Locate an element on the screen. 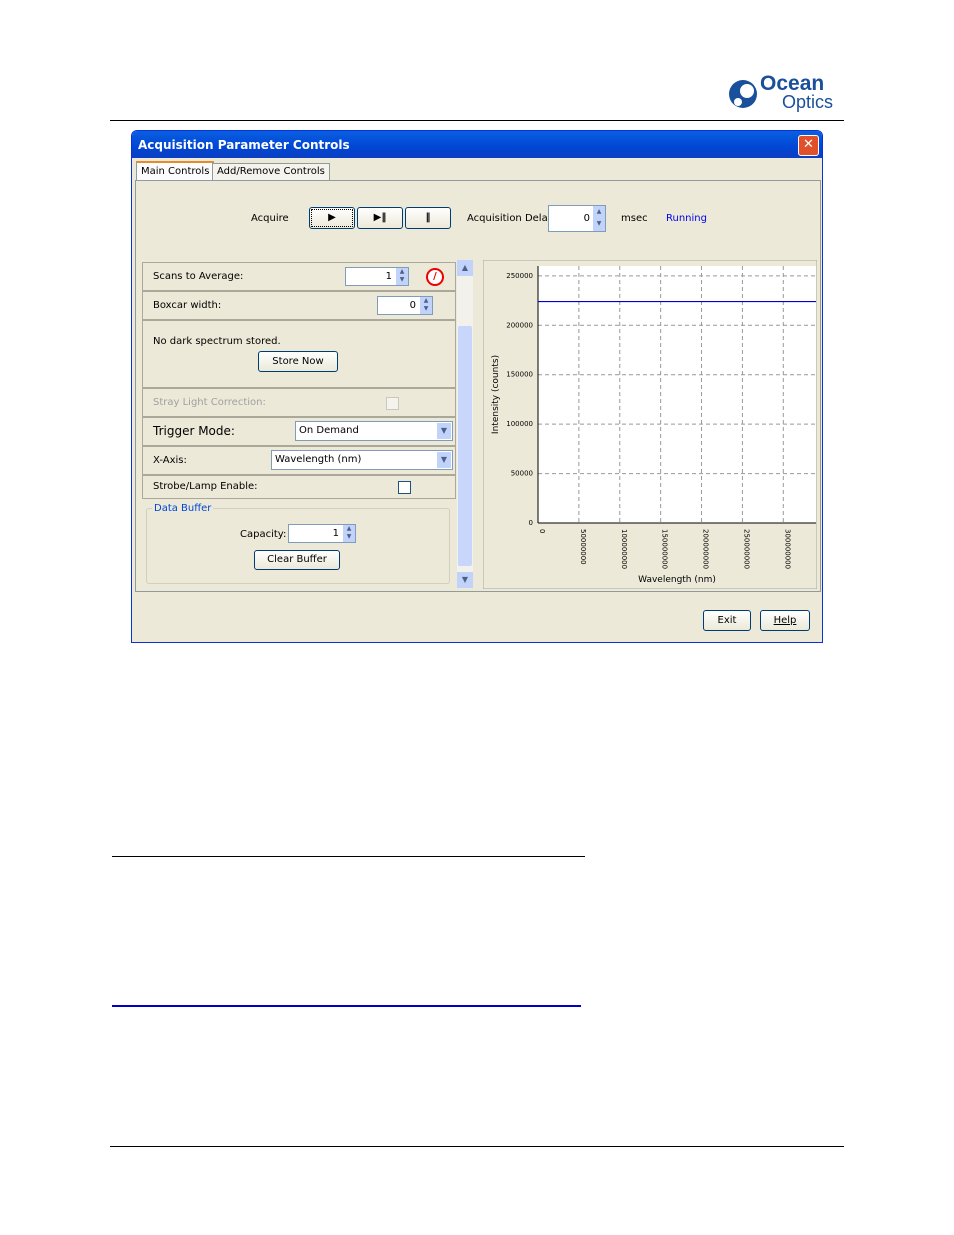 This screenshot has height=1235, width=954. boxcar-spinner: 0 ▲ ▼ is located at coordinates (405, 305).